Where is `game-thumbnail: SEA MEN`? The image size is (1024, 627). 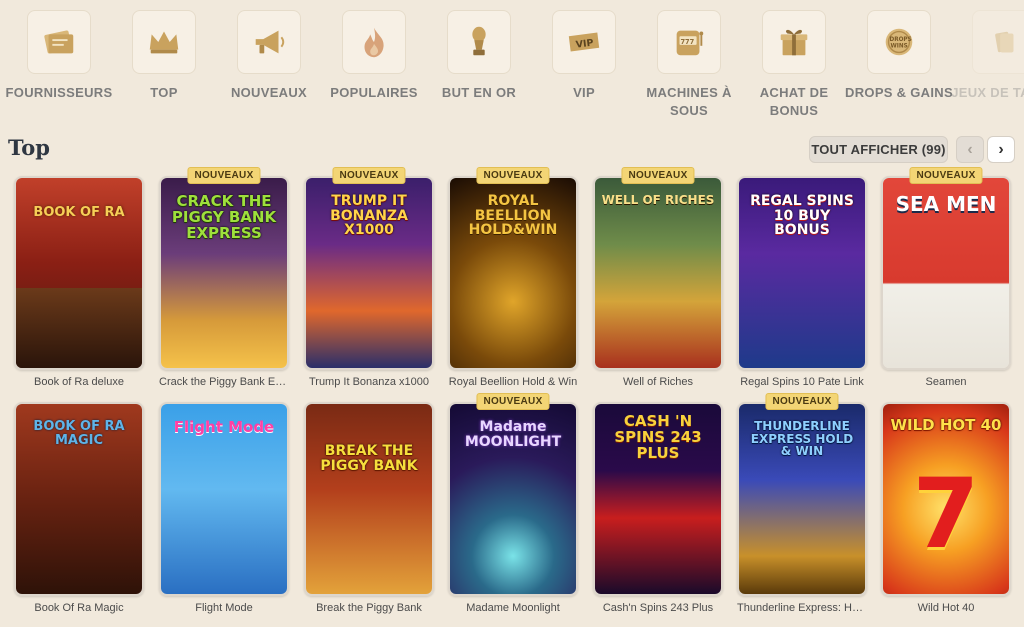
game-thumbnail: SEA MEN is located at coordinates (946, 273).